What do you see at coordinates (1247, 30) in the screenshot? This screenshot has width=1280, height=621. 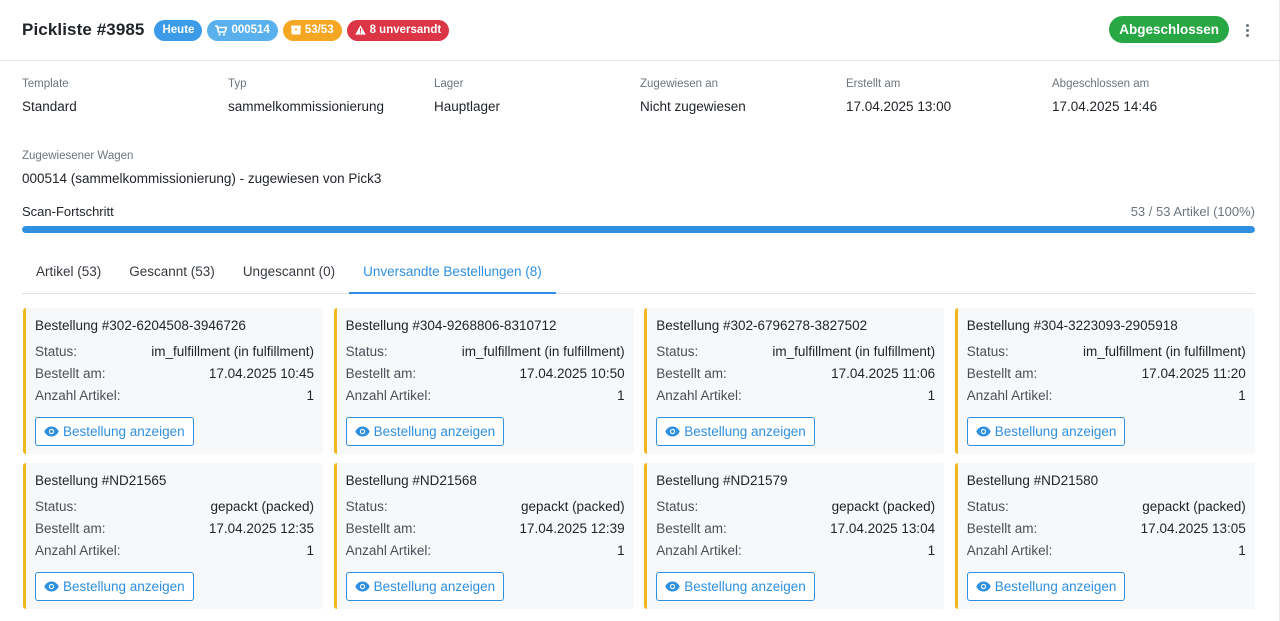 I see `more-options-icon` at bounding box center [1247, 30].